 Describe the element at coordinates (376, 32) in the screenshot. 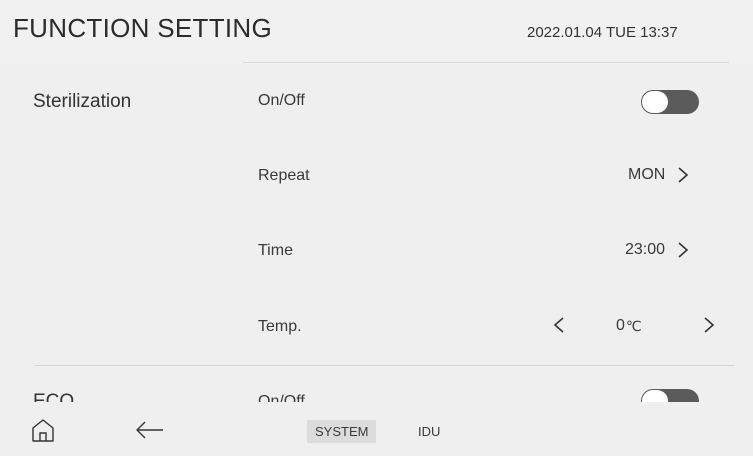

I see `header: FUNCTION SETTING 2022.01.04 TUE 13:37` at that location.